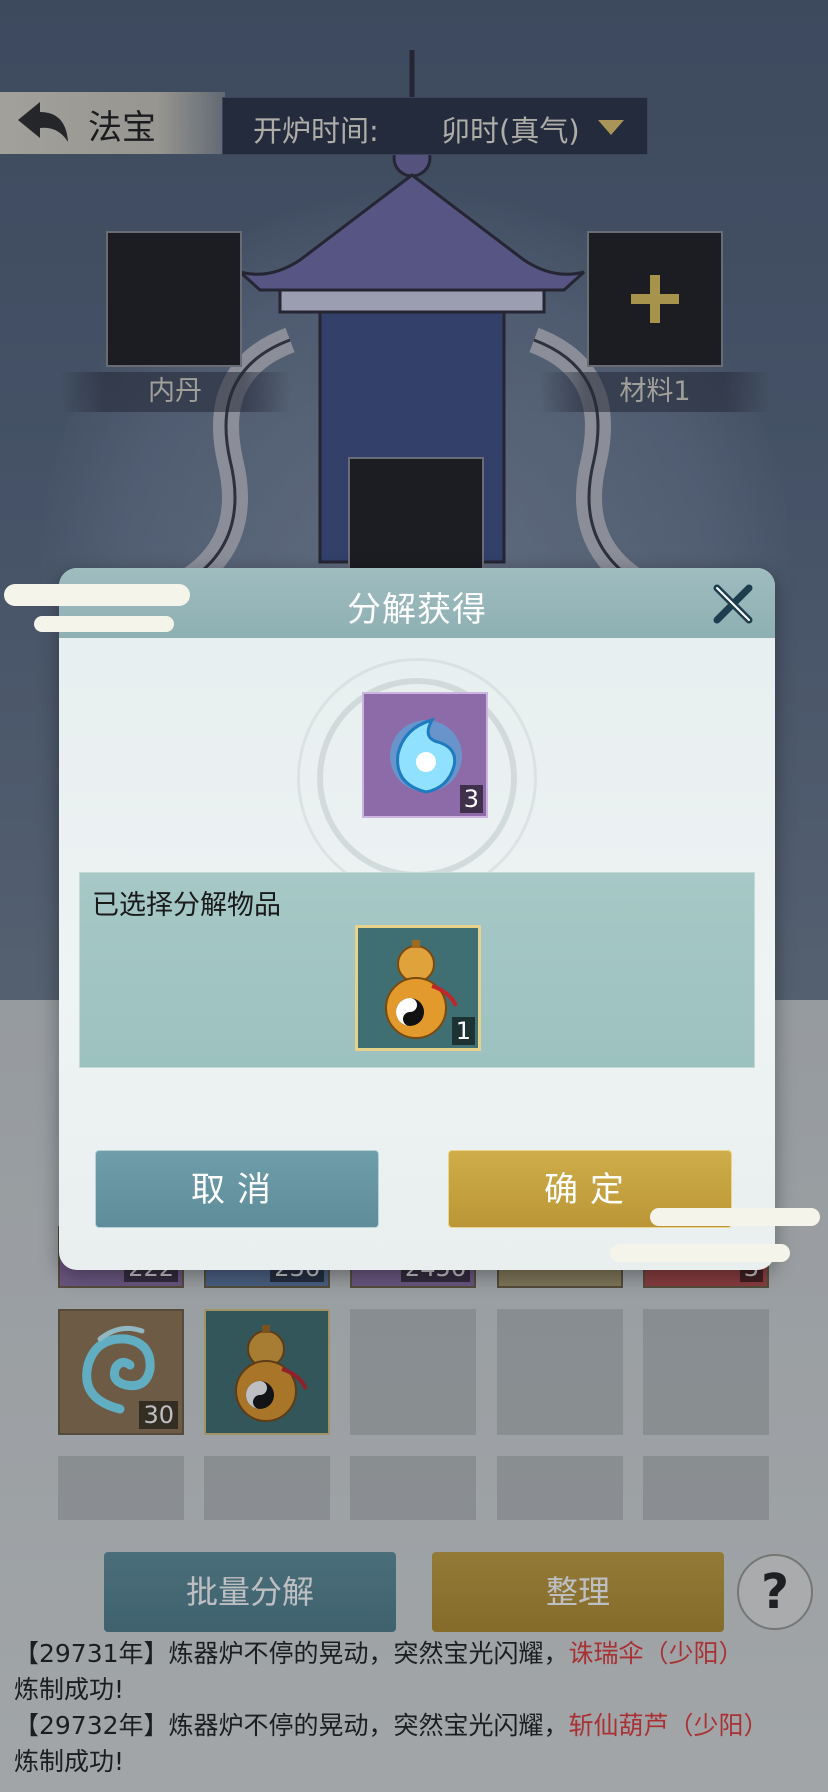 The width and height of the screenshot is (828, 1792). Describe the element at coordinates (425, 755) in the screenshot. I see `reward-item: 3` at that location.